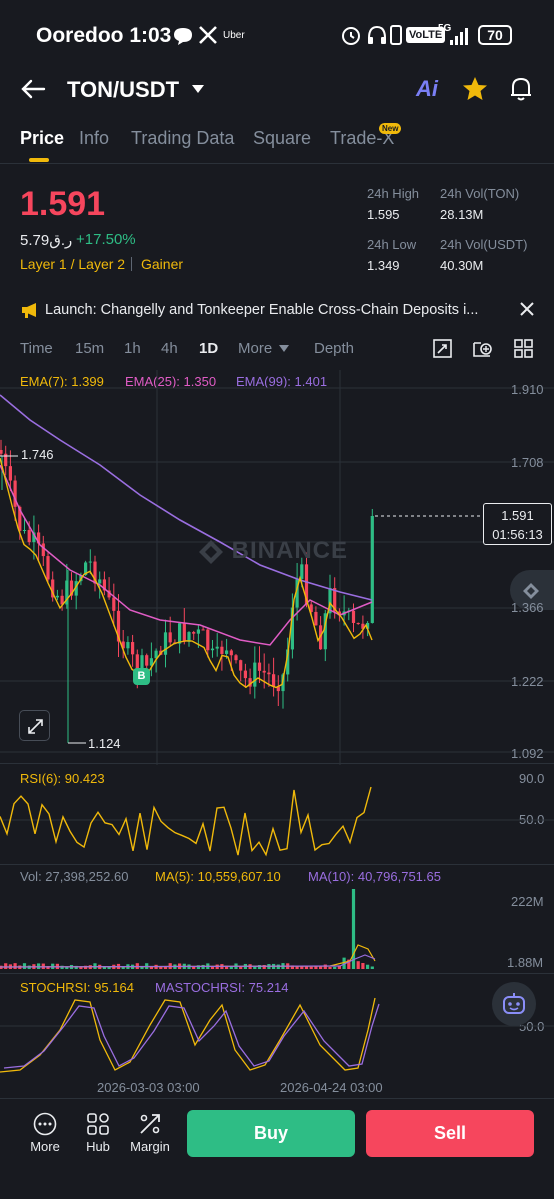 The image size is (554, 1199). I want to click on sell-button: Sell, so click(450, 1133).